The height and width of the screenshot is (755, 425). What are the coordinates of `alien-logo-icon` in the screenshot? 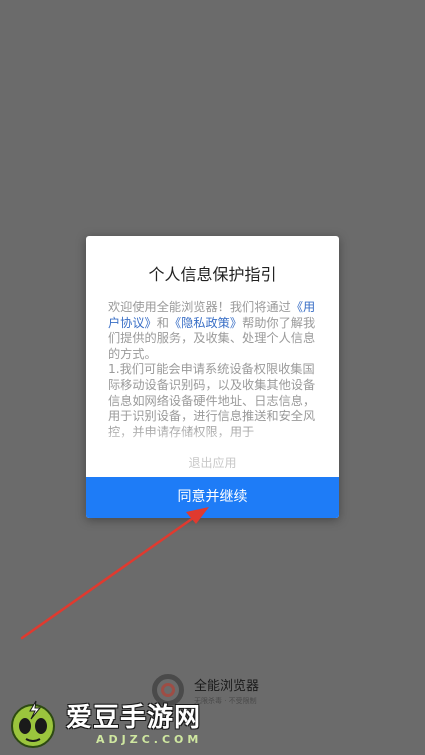 It's located at (33, 724).